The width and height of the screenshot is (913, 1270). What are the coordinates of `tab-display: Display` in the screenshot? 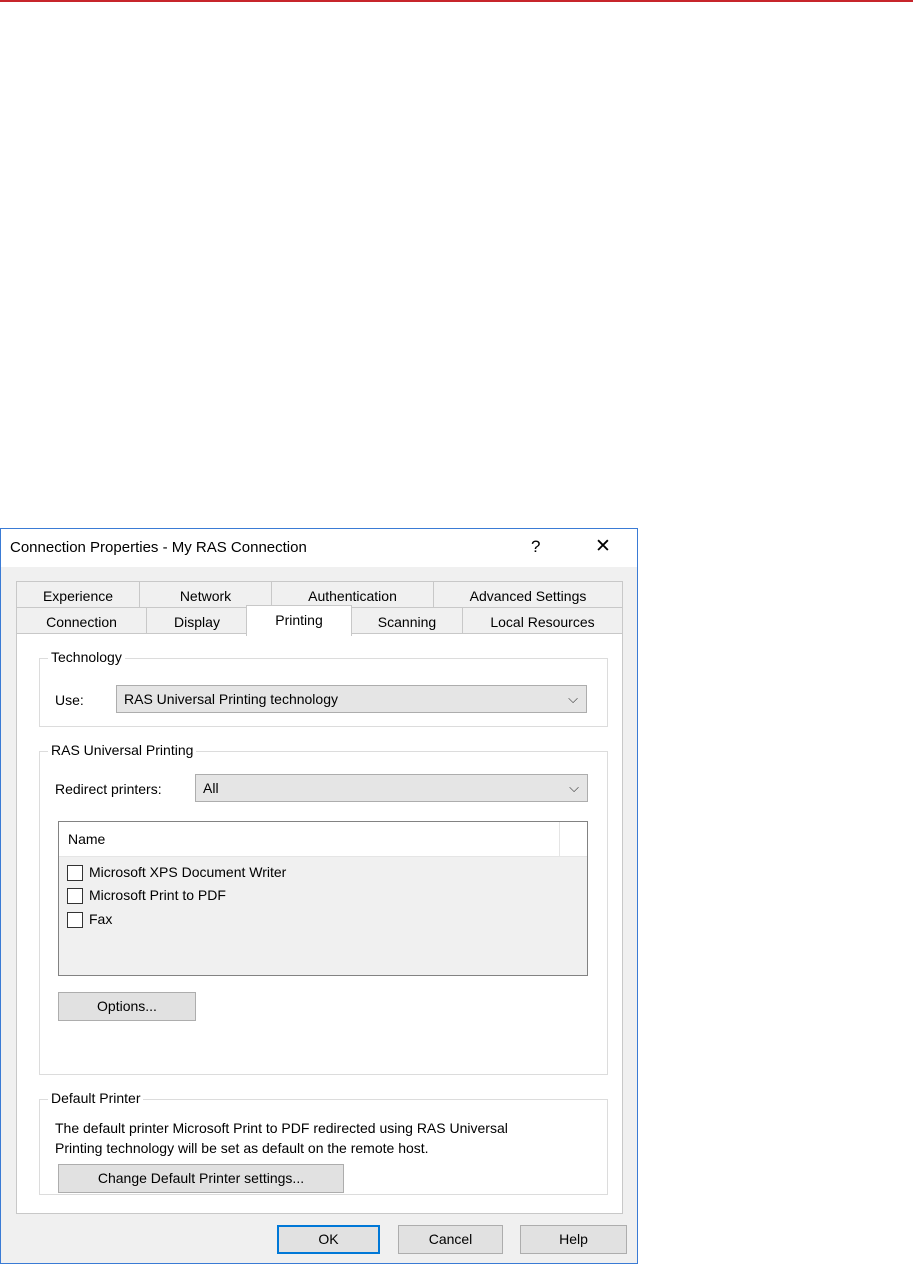 It's located at (197, 621).